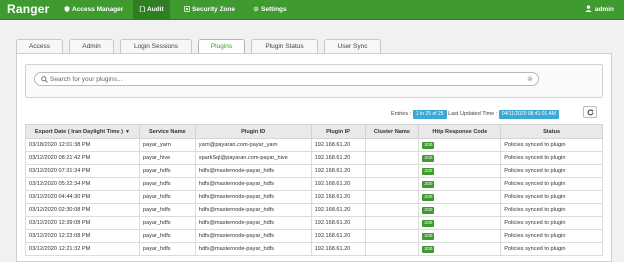 The width and height of the screenshot is (624, 262). Describe the element at coordinates (82, 236) in the screenshot. I see `cell-export-date: 03/12/2020 12:23:08 PM` at that location.